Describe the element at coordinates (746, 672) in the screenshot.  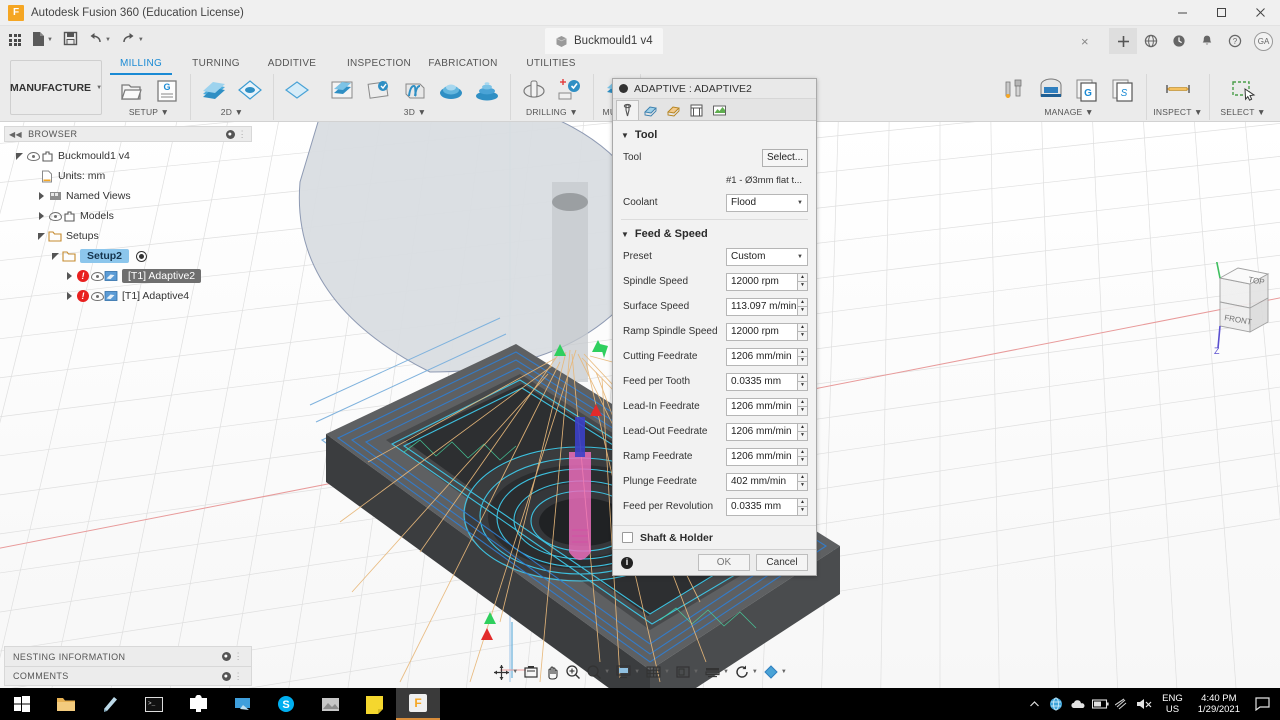
I see `refresh-simulation: ▼` at that location.